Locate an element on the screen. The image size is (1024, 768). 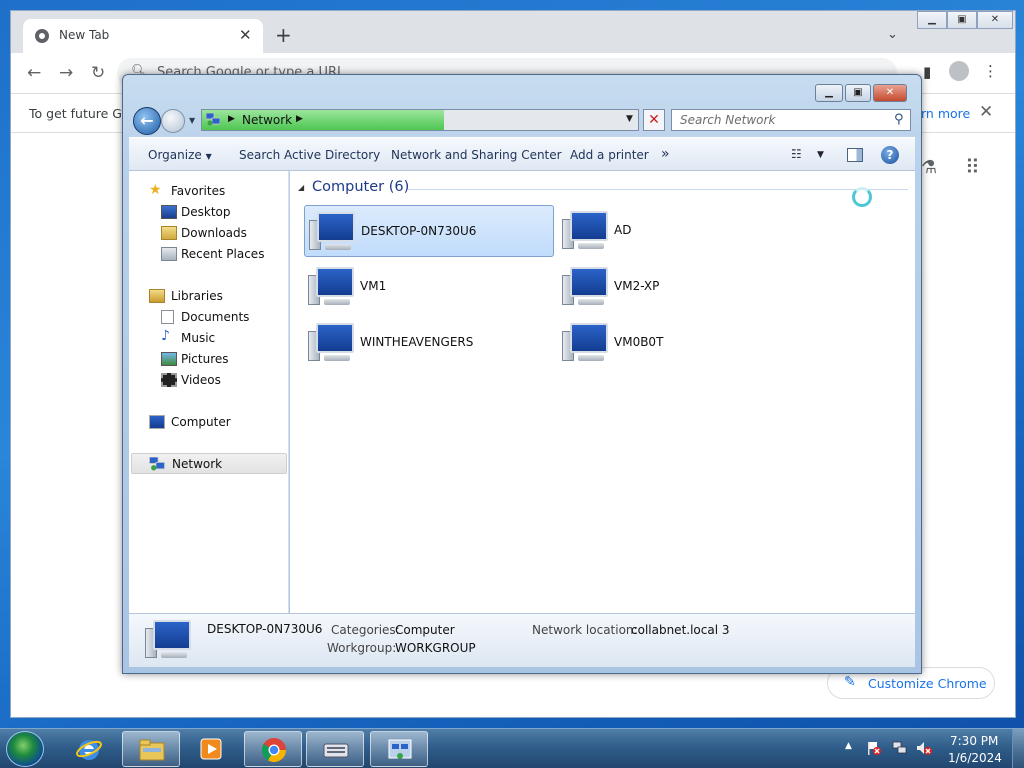
address-dropdown-icon: ▼ is located at coordinates (629, 119).